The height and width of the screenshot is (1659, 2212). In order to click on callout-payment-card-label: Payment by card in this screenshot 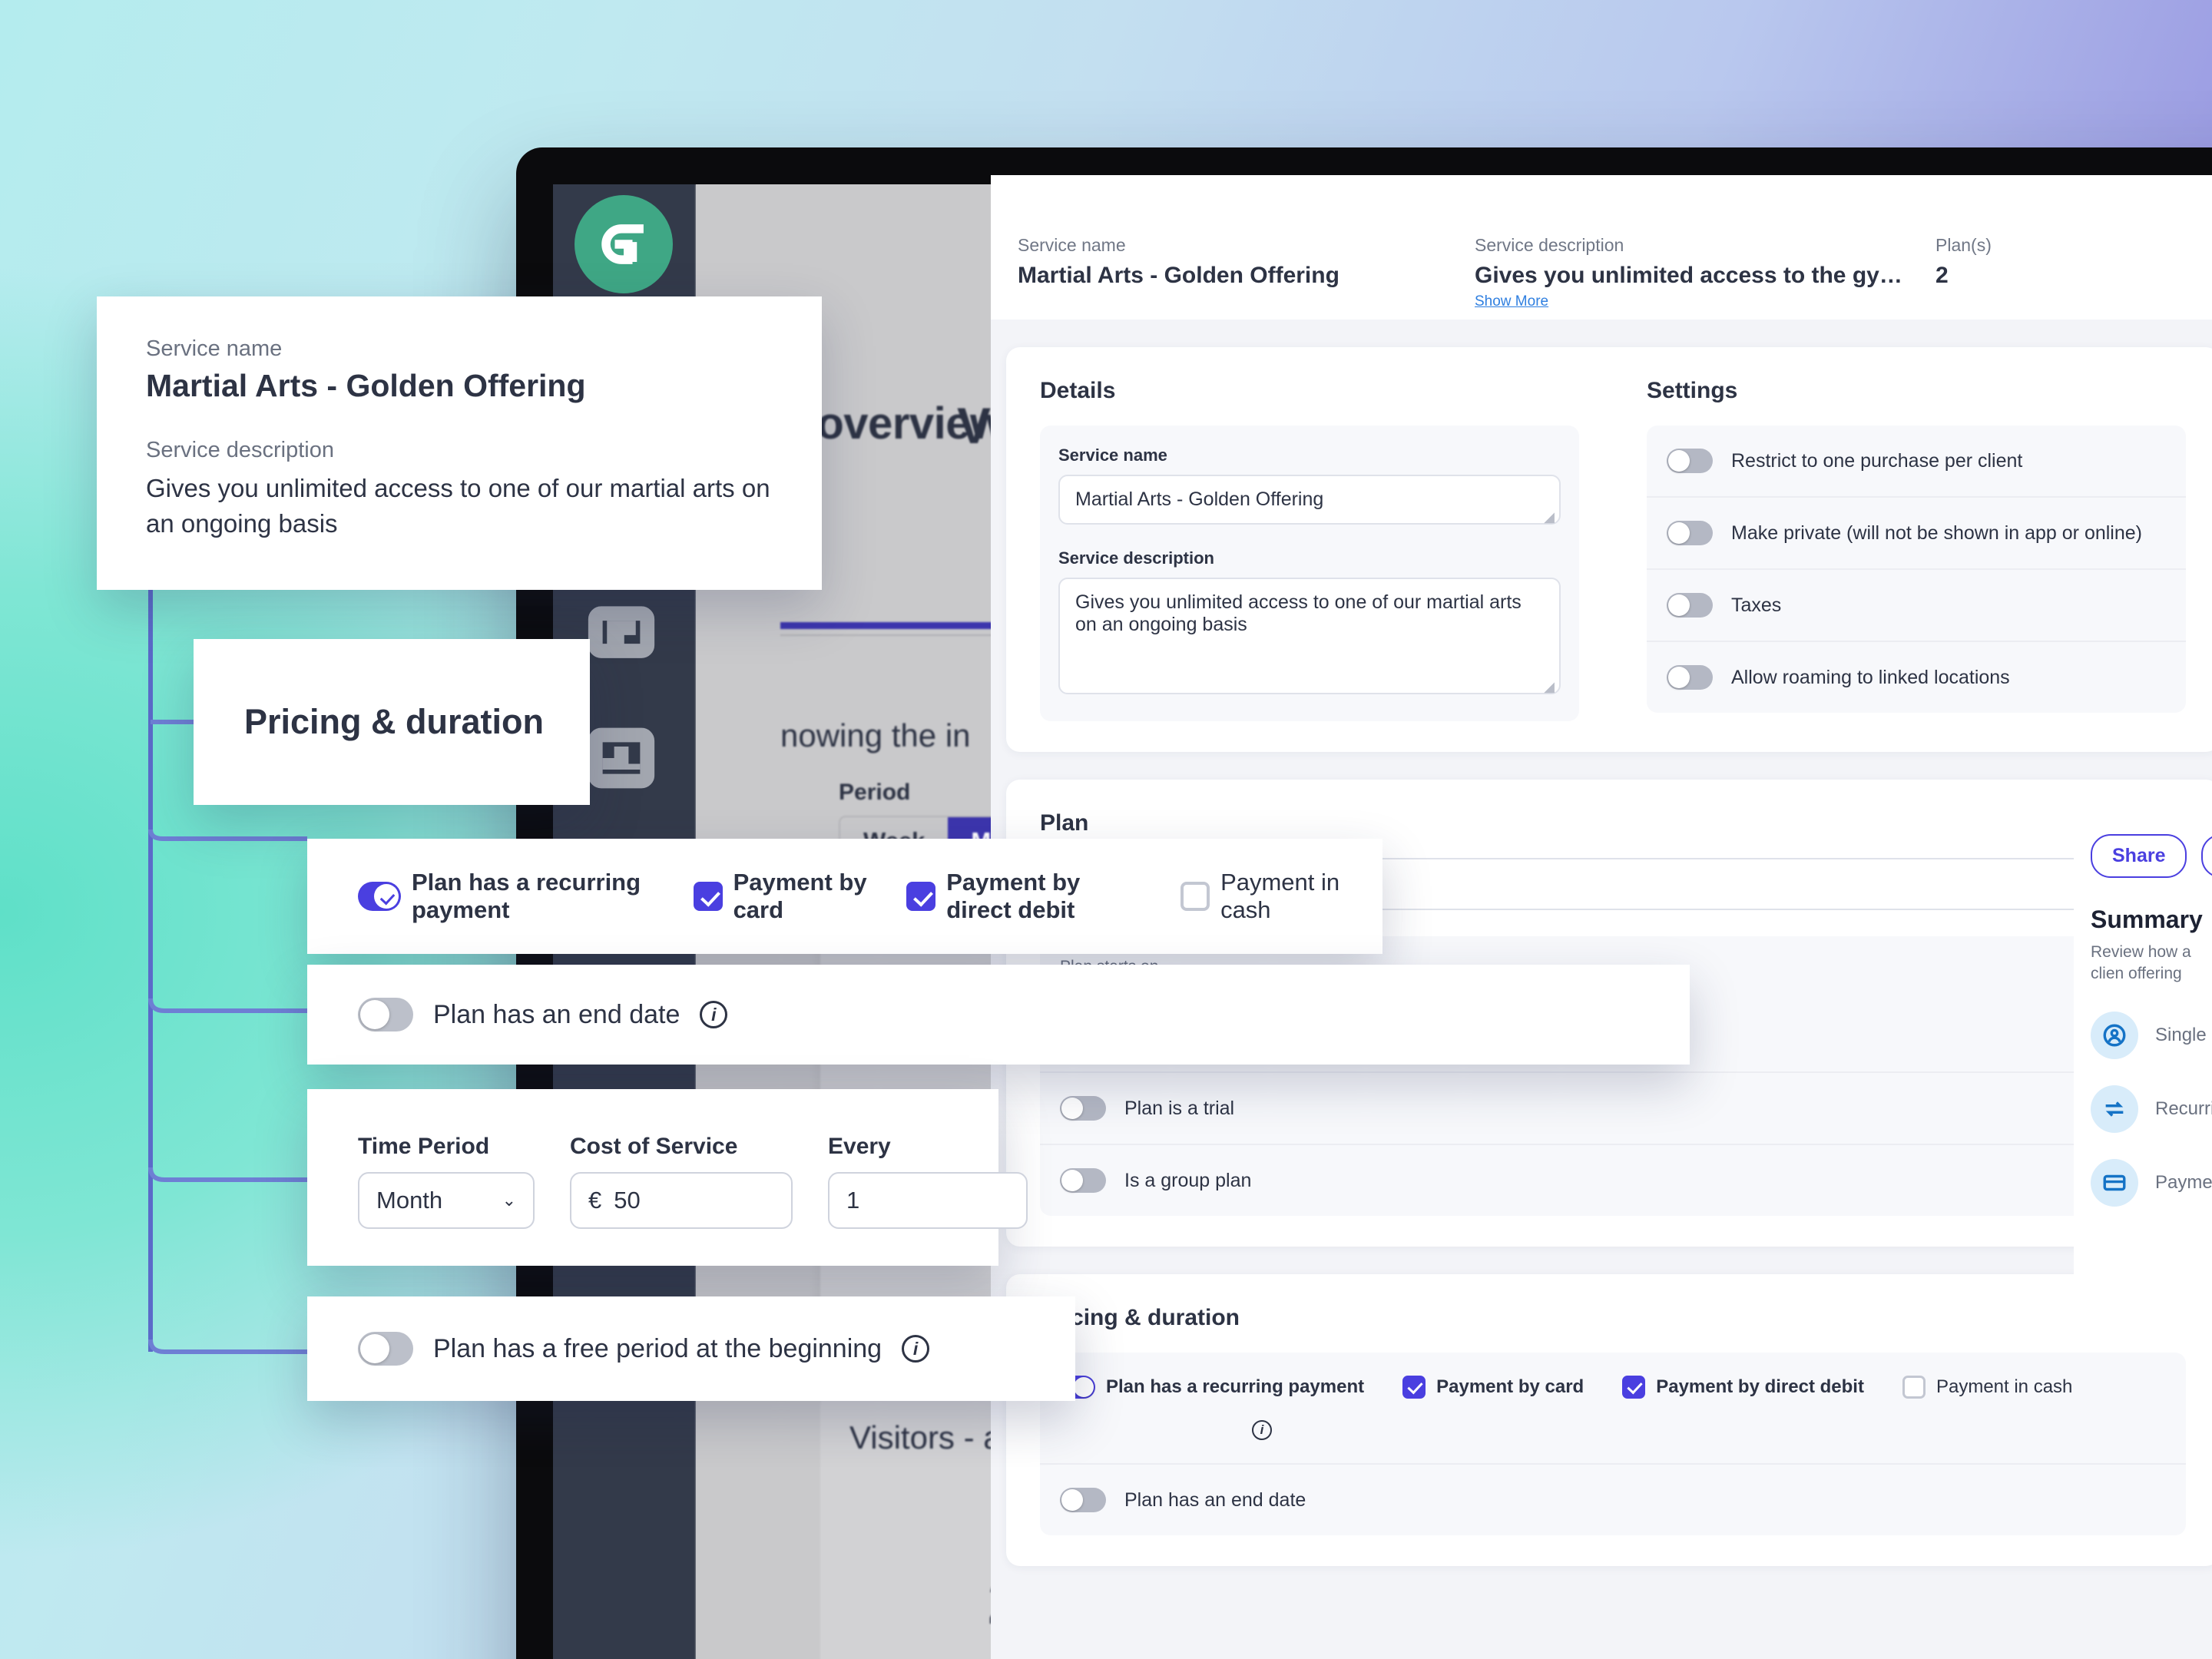, I will do `click(800, 896)`.